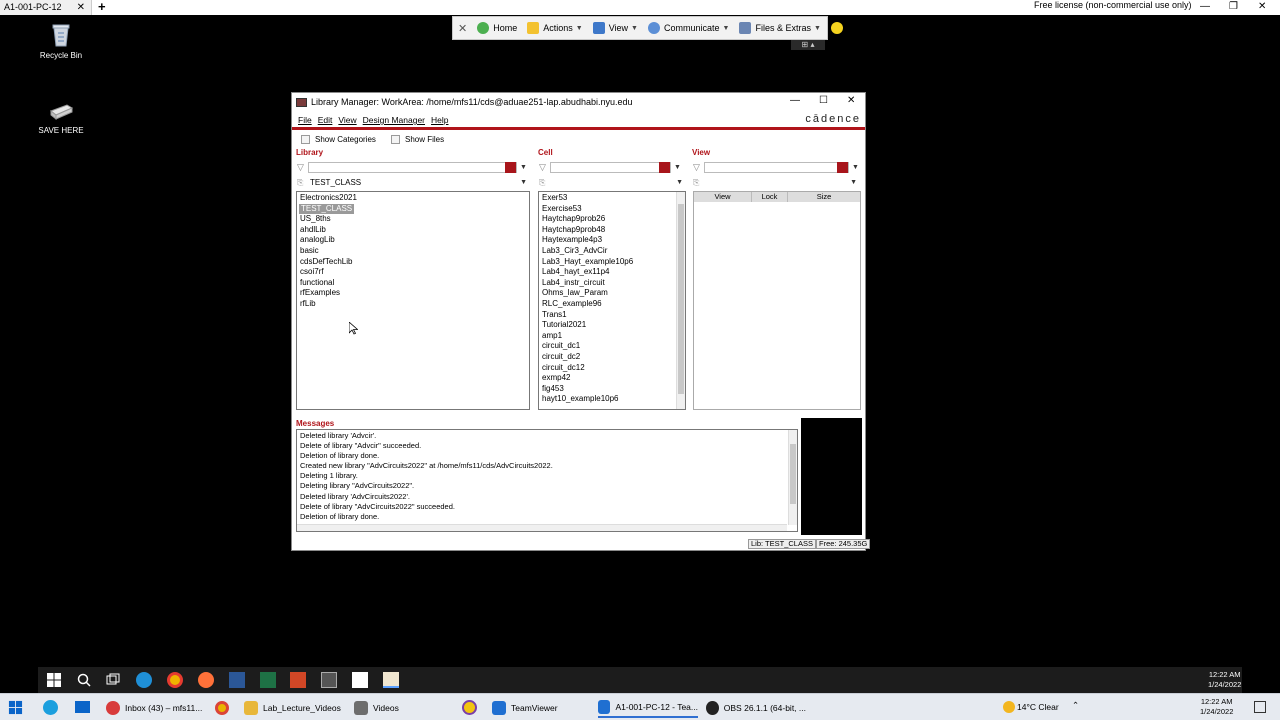  I want to click on cell-selection-row: ⎘ ▼, so click(612, 182).